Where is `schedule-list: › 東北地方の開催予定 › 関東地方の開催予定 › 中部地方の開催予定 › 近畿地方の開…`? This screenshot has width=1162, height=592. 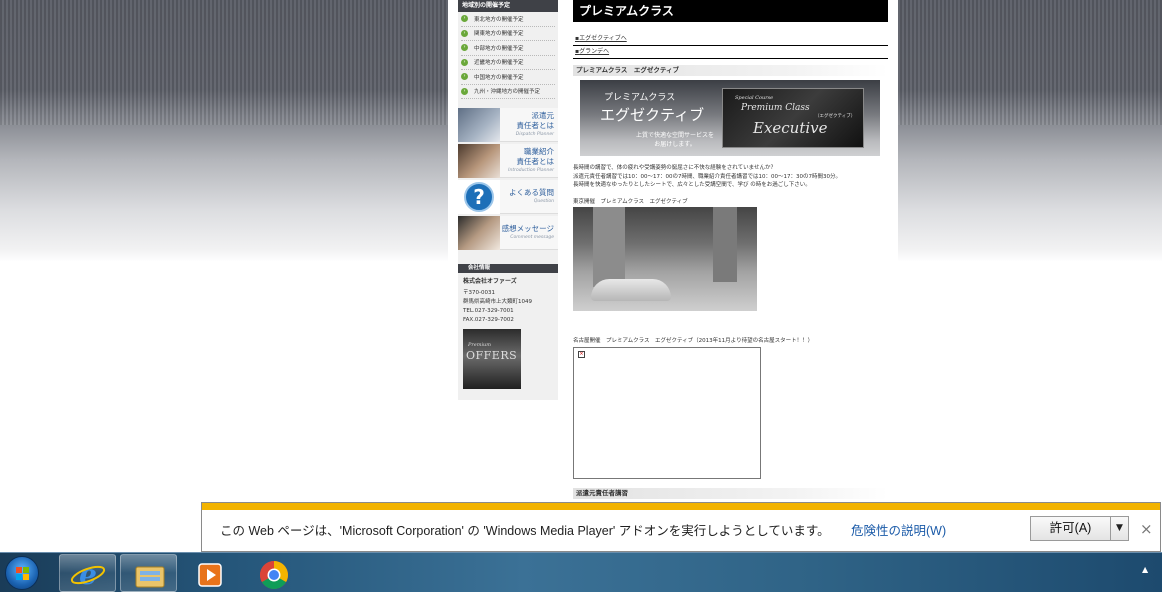
schedule-list: › 東北地方の開催予定 › 関東地方の開催予定 › 中部地方の開催予定 › 近畿地方の開… is located at coordinates (508, 55).